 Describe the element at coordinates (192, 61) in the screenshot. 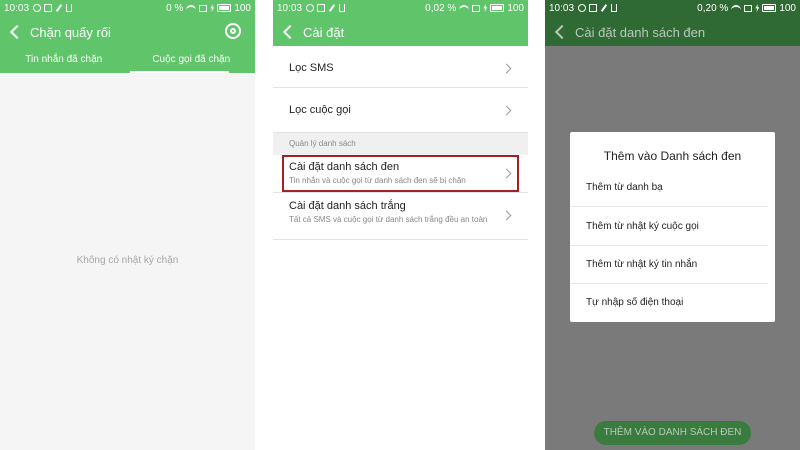

I see `tab-blocked-calls: Cuộc gọi đã chặn` at that location.